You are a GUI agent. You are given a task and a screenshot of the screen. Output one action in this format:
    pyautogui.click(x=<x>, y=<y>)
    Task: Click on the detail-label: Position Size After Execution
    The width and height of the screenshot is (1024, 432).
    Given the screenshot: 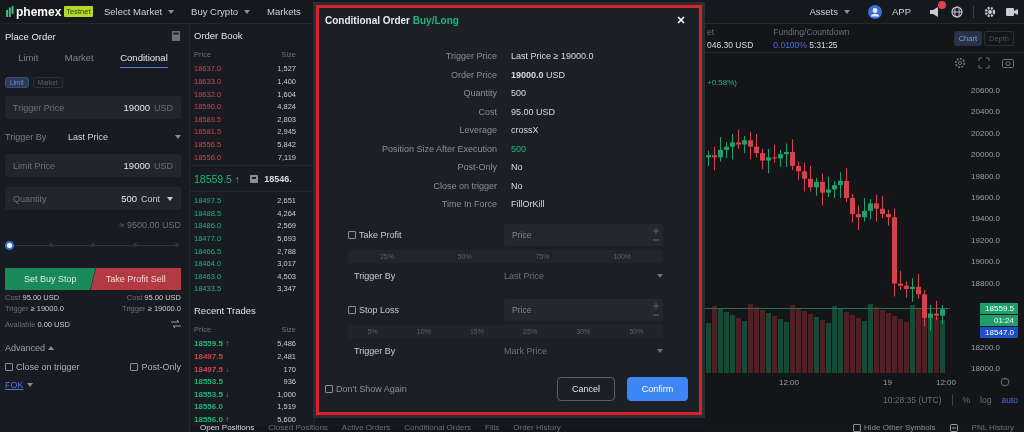 What is the action you would take?
    pyautogui.click(x=438, y=149)
    